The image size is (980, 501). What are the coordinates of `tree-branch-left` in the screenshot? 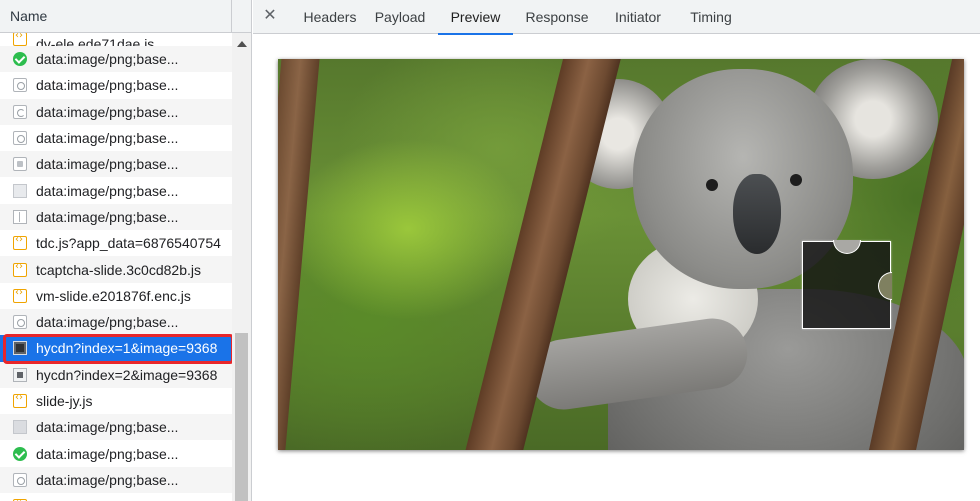 It's located at (299, 254).